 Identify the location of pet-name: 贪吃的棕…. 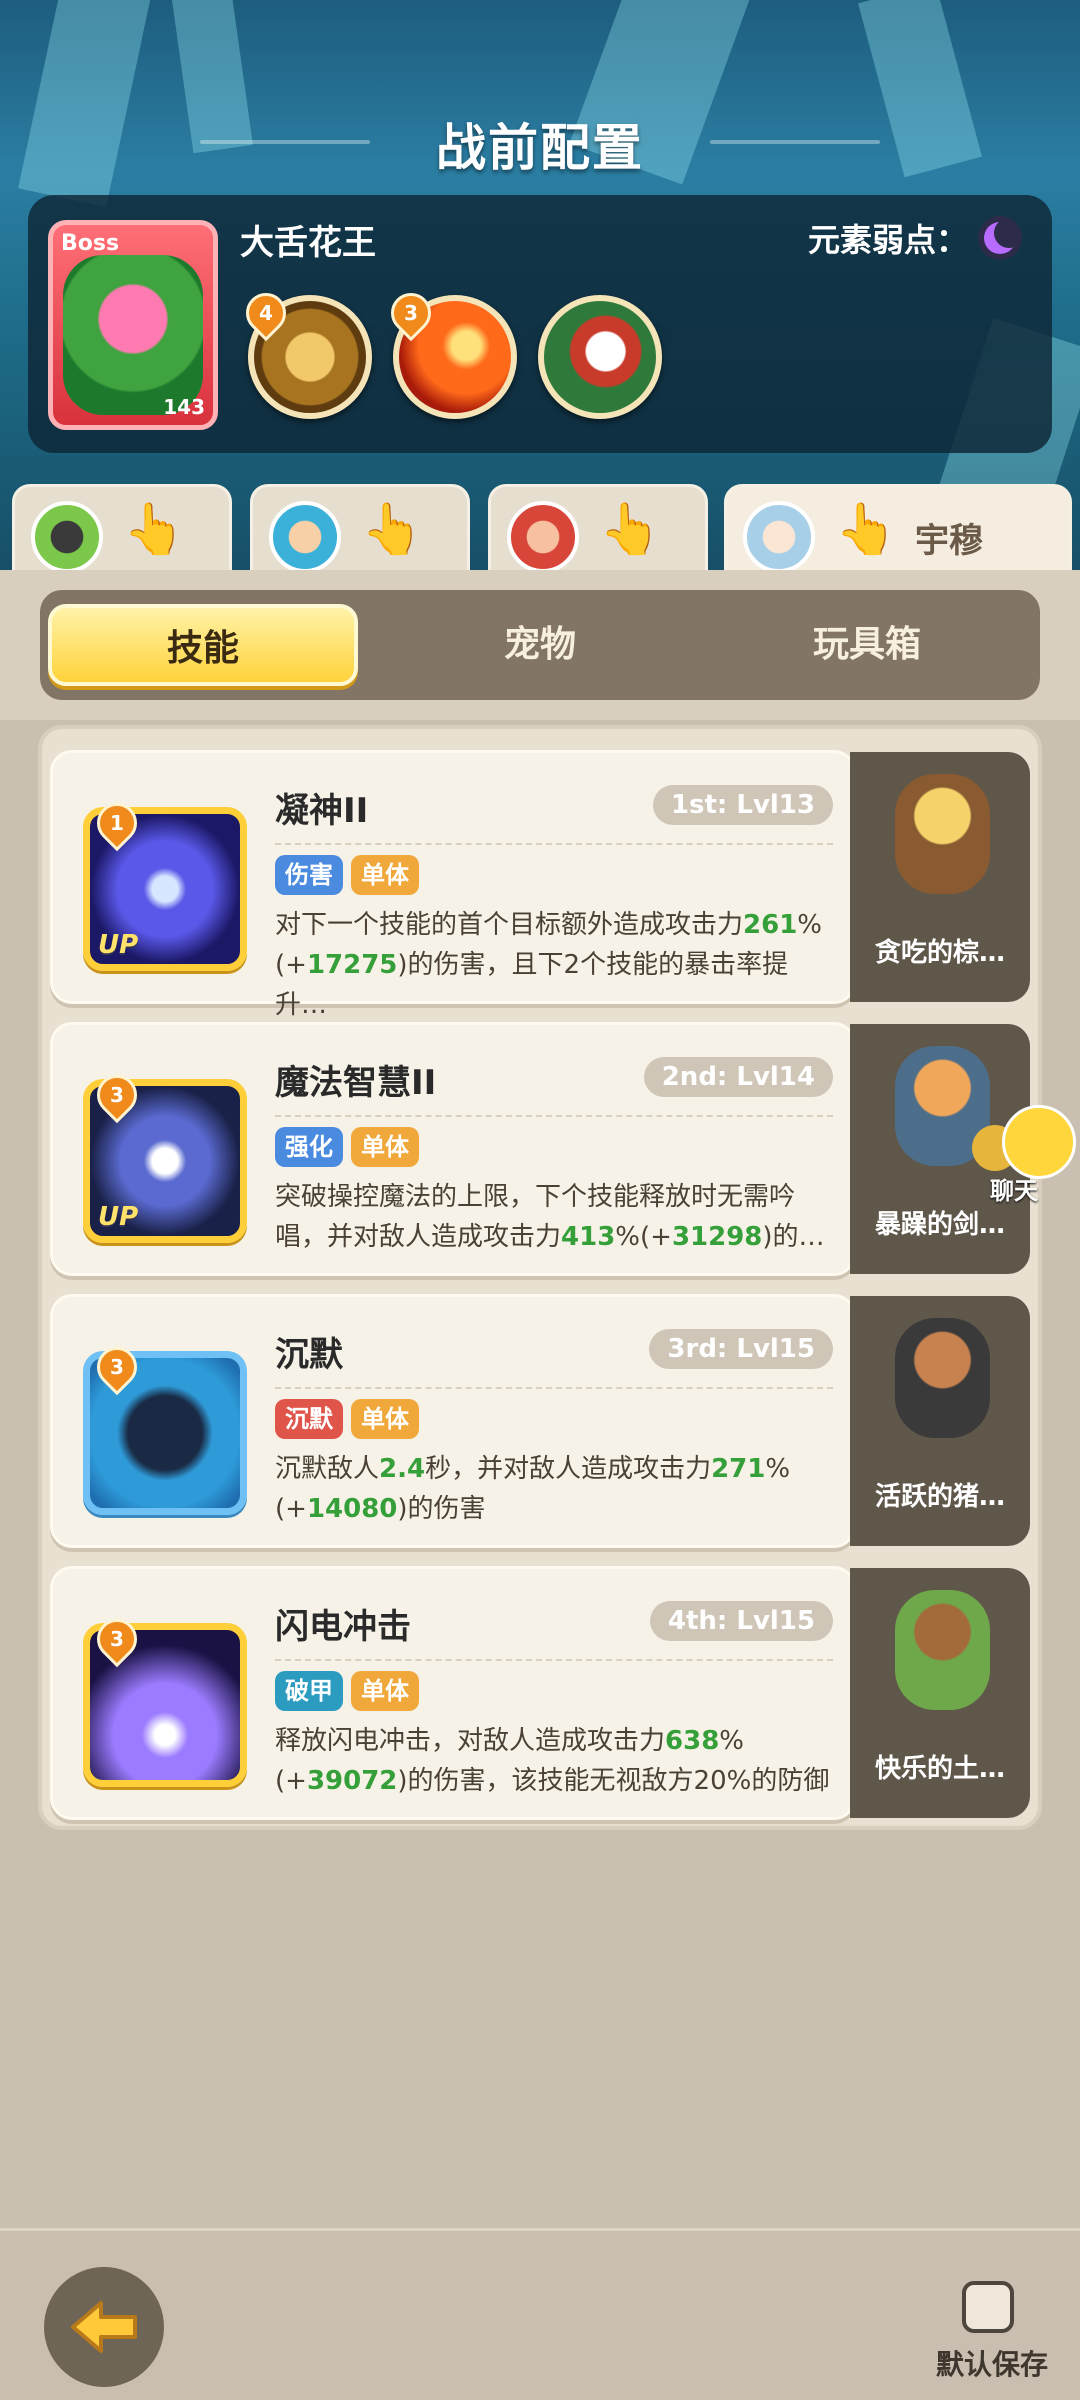
(939, 953).